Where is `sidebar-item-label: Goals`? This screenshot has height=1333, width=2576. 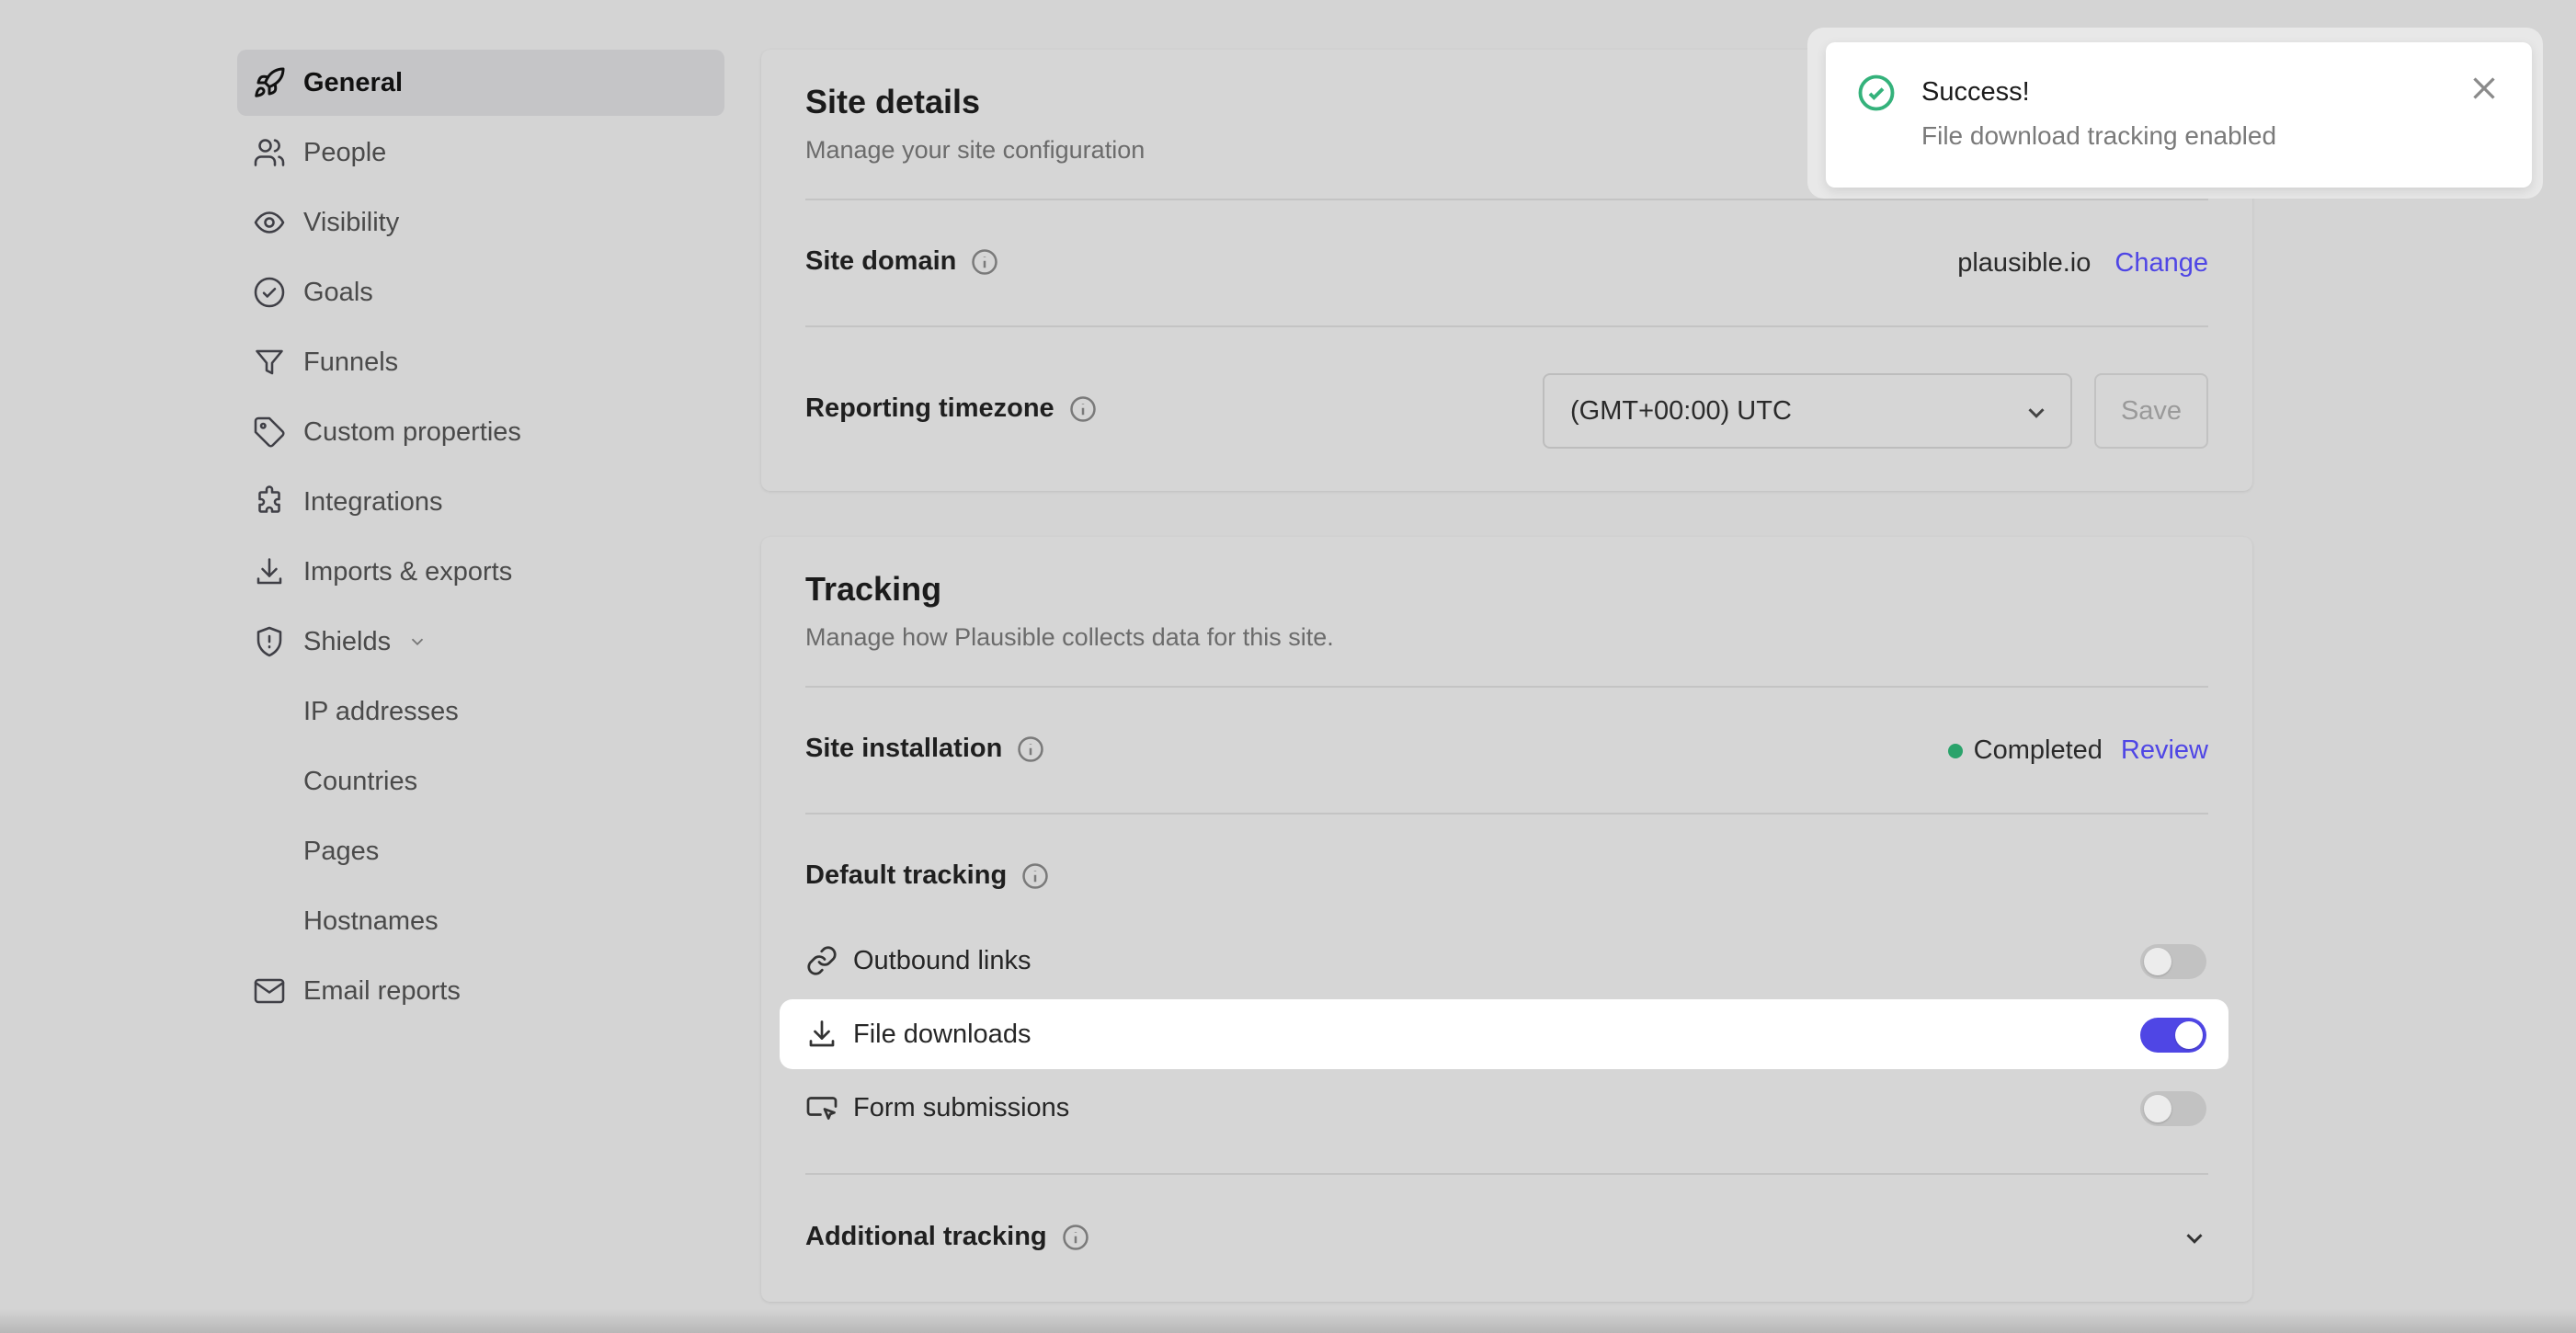
sidebar-item-label: Goals is located at coordinates (338, 292).